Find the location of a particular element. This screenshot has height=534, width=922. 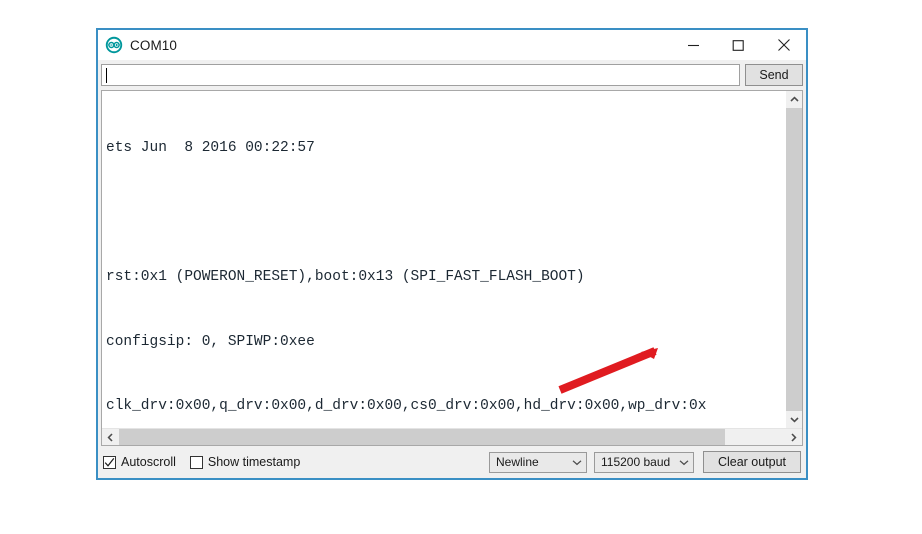

vertical-scroll-track is located at coordinates (794, 259).